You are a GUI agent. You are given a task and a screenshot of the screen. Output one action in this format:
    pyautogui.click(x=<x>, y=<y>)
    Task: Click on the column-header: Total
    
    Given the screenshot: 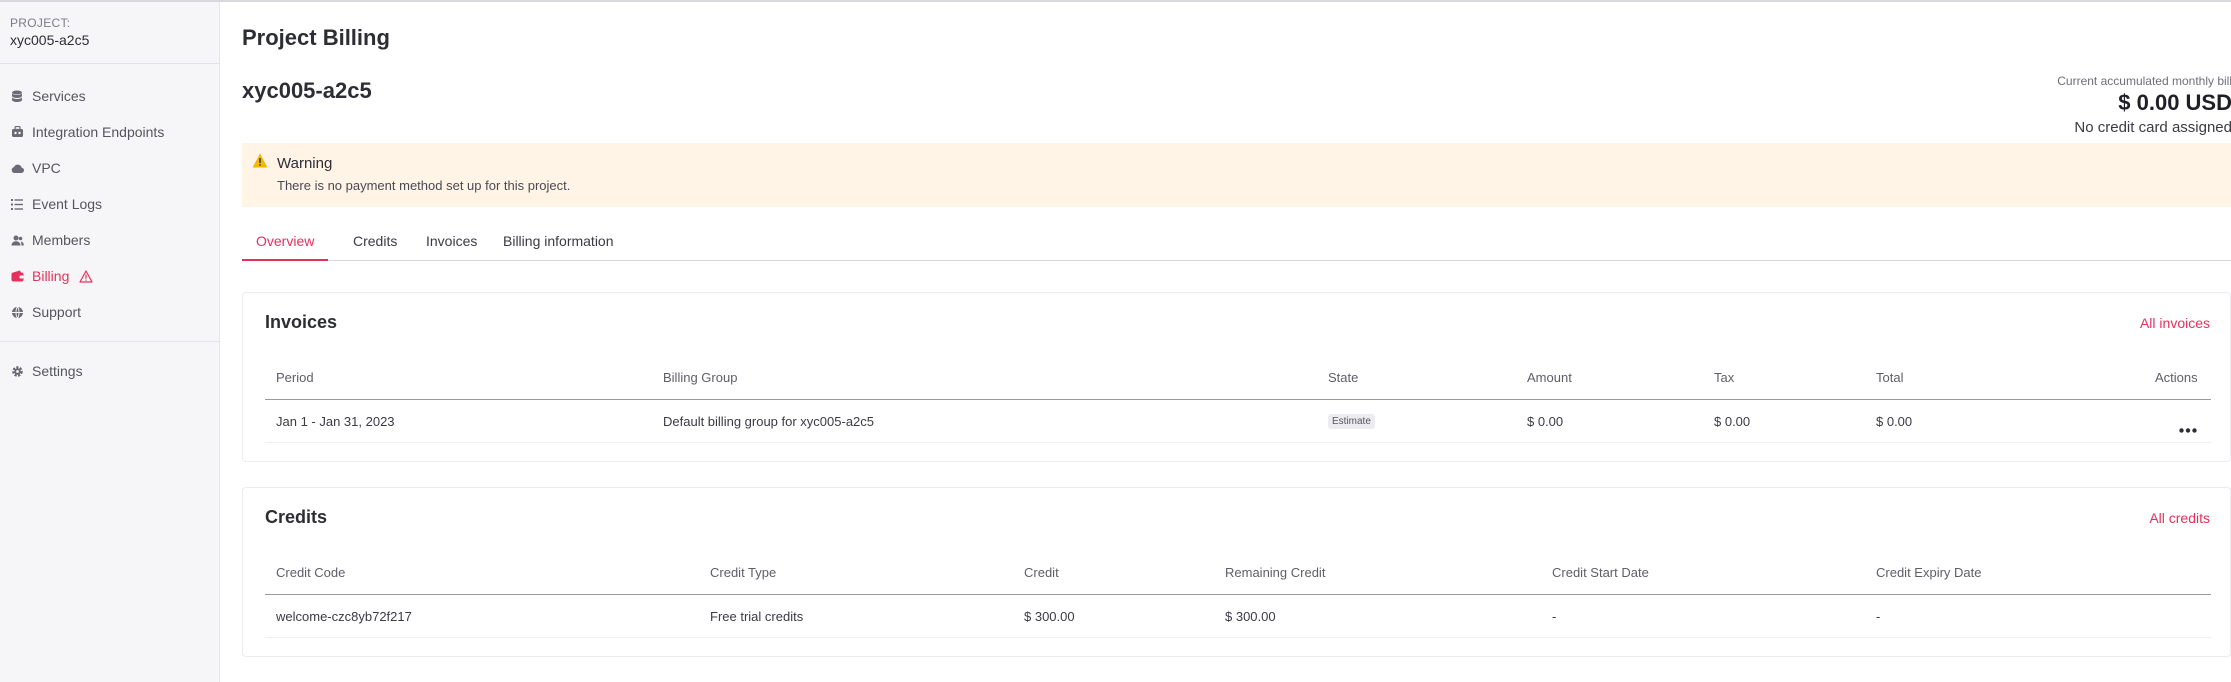 What is the action you would take?
    pyautogui.click(x=1889, y=377)
    